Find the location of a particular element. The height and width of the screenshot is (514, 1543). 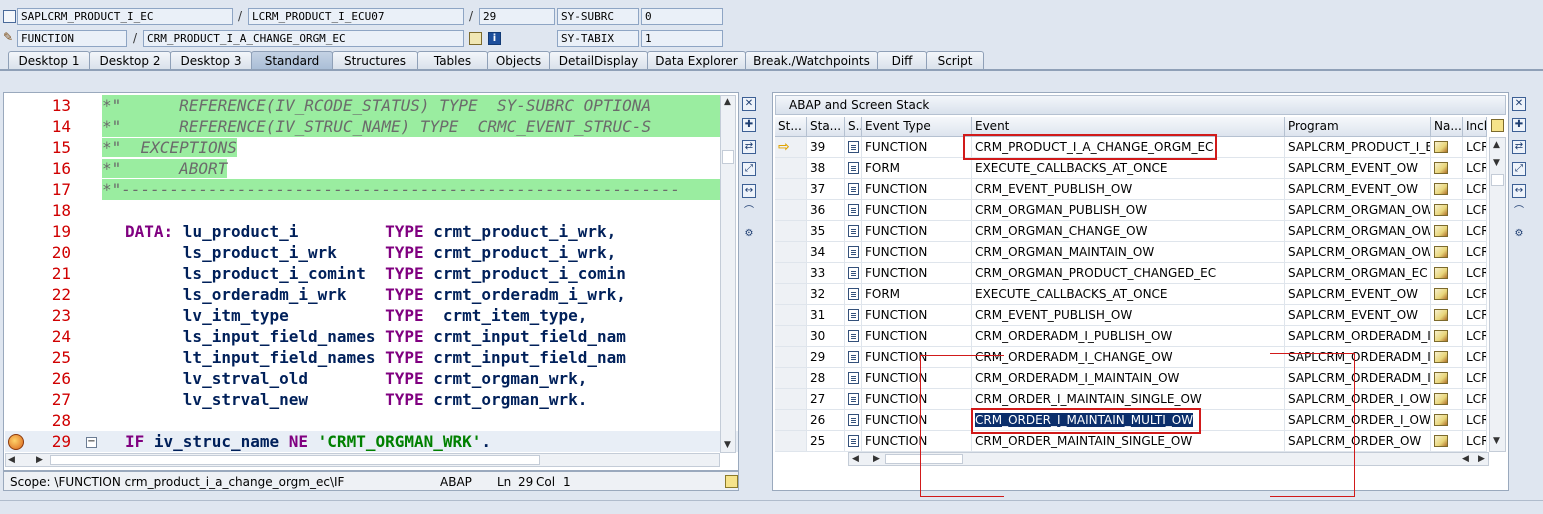

code-line: 15 *" EXCEPTIONS is located at coordinates (371, 147).